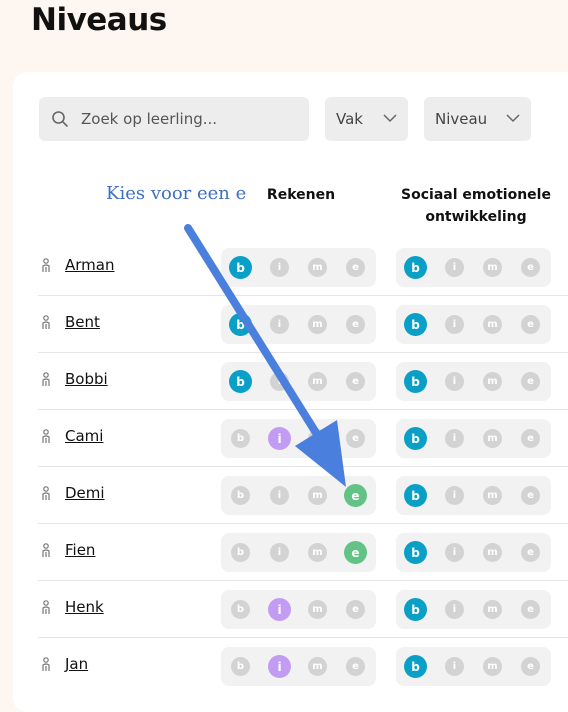  Describe the element at coordinates (186, 119) in the screenshot. I see `search-input` at that location.